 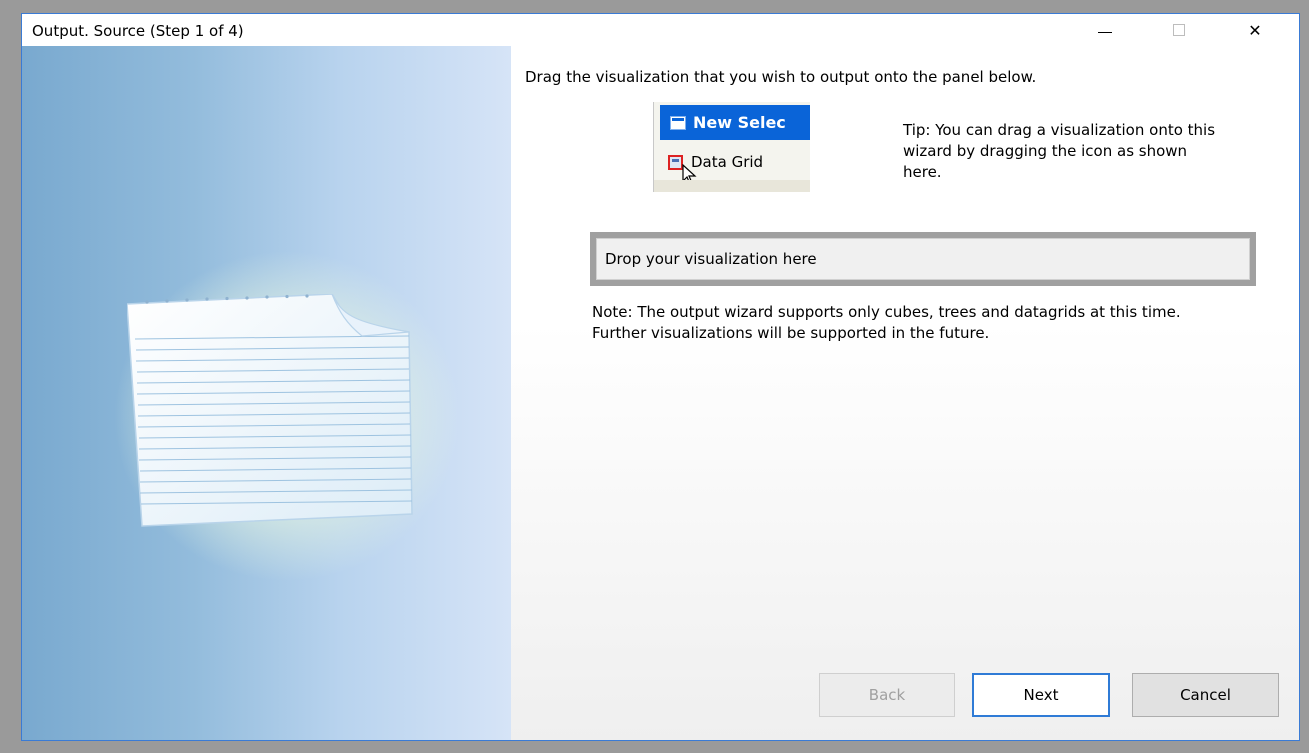 What do you see at coordinates (727, 162) in the screenshot?
I see `tip-item-label: Data Grid` at bounding box center [727, 162].